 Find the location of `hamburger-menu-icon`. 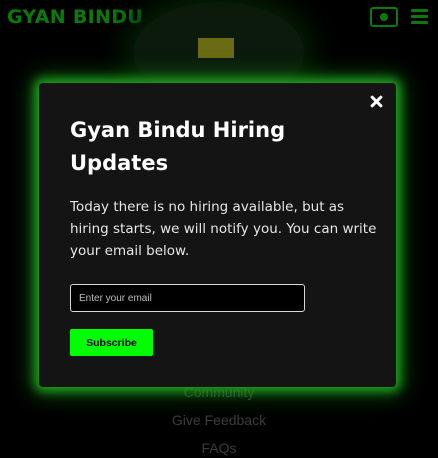

hamburger-menu-icon is located at coordinates (419, 17).